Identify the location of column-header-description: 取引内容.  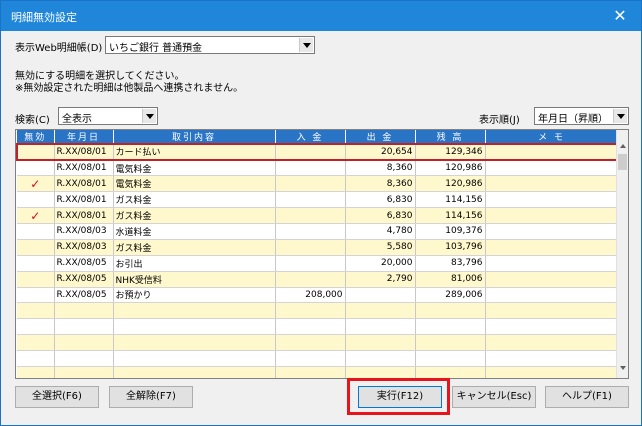
(194, 137).